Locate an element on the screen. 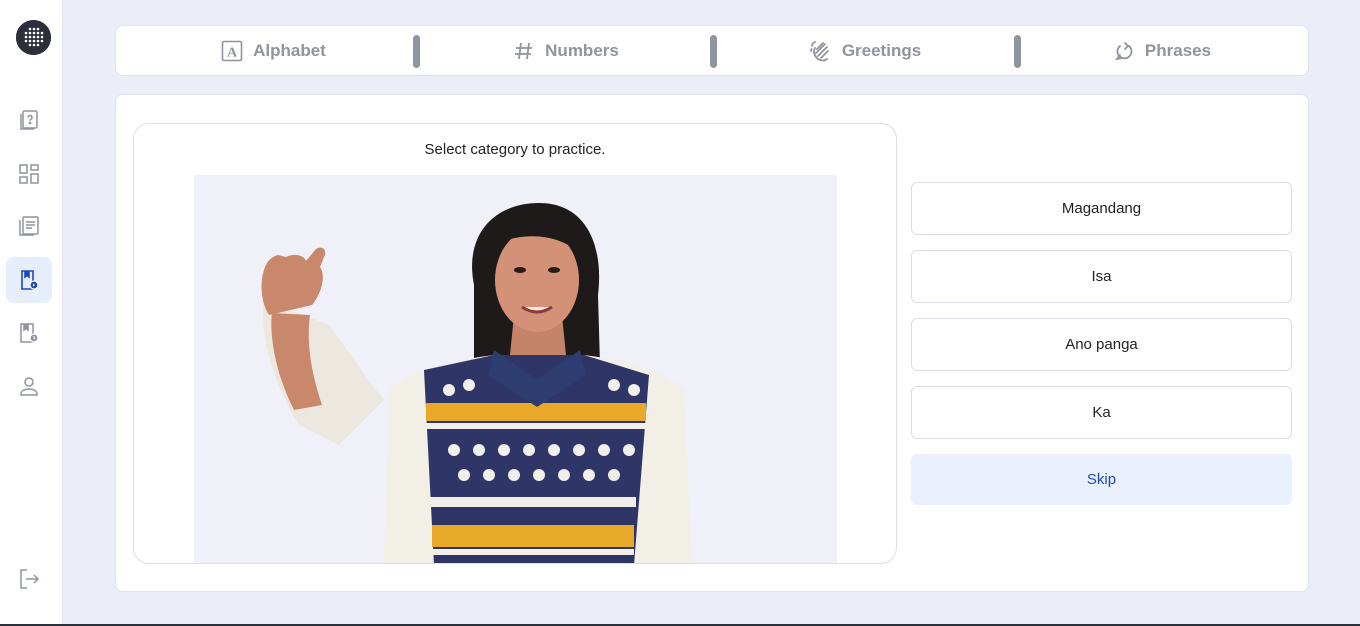  history-icon is located at coordinates (29, 333).